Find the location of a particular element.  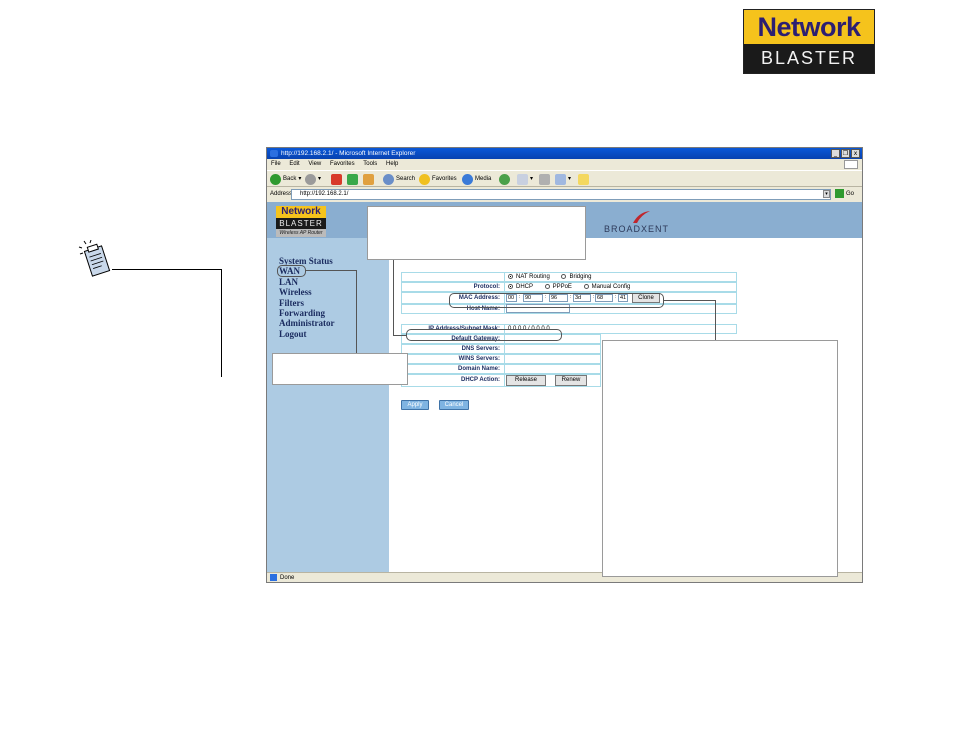

refresh-button is located at coordinates (352, 179).